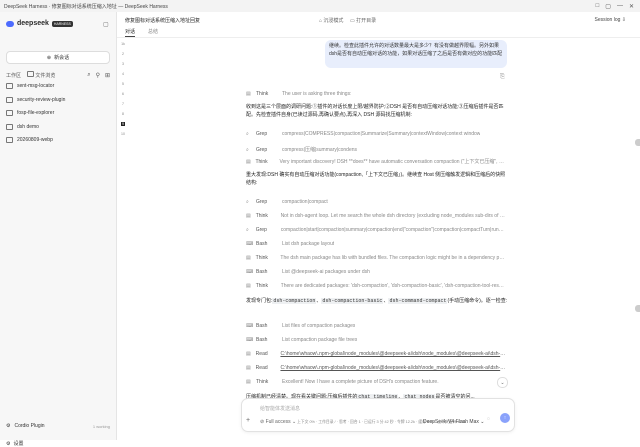 This screenshot has height=447, width=640. What do you see at coordinates (376, 340) in the screenshot?
I see `tool-call-row: ⌨ Bash List compaction package file trees` at bounding box center [376, 340].